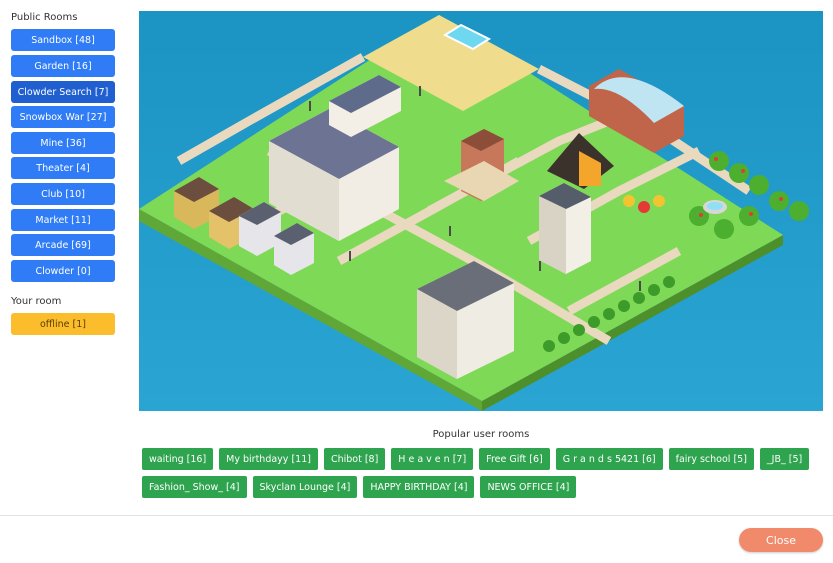 The image size is (833, 563). I want to click on popular-room-chip: H e a v e n [7], so click(432, 459).